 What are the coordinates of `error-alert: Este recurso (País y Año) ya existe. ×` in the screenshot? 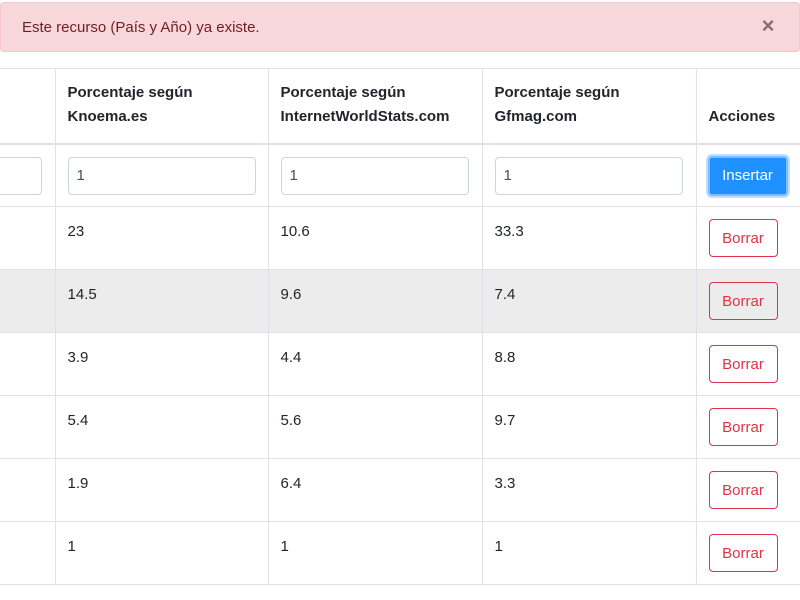 It's located at (400, 27).